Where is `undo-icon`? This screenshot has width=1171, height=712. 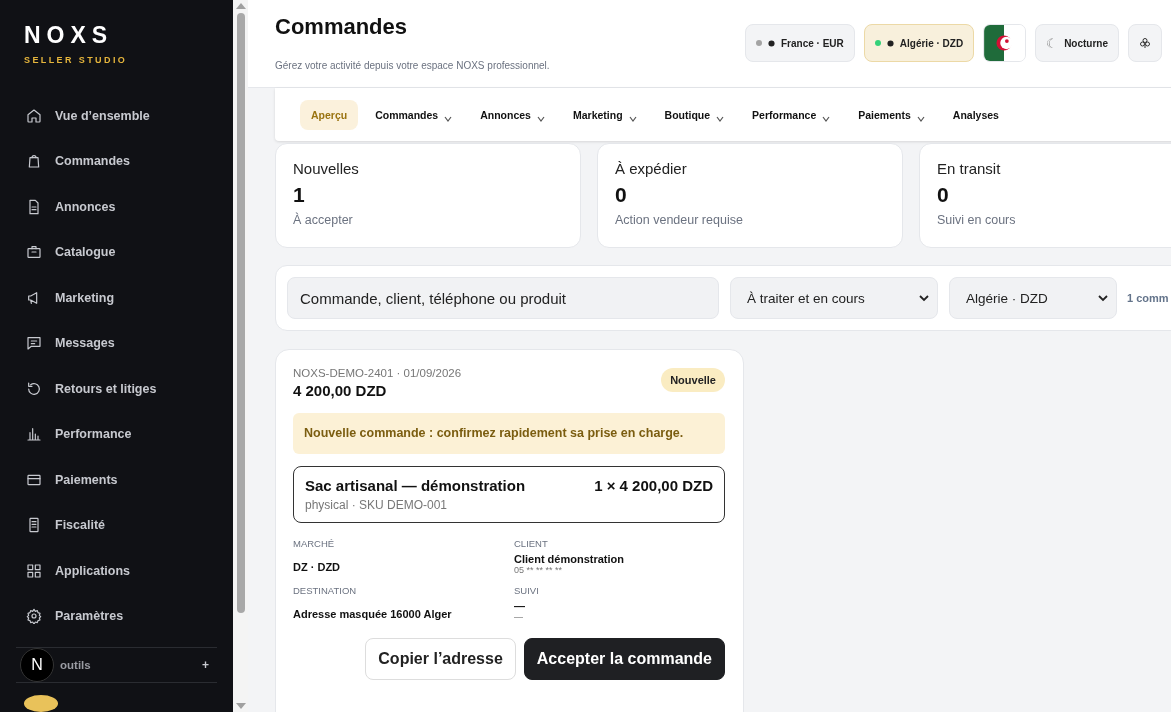 undo-icon is located at coordinates (34, 388).